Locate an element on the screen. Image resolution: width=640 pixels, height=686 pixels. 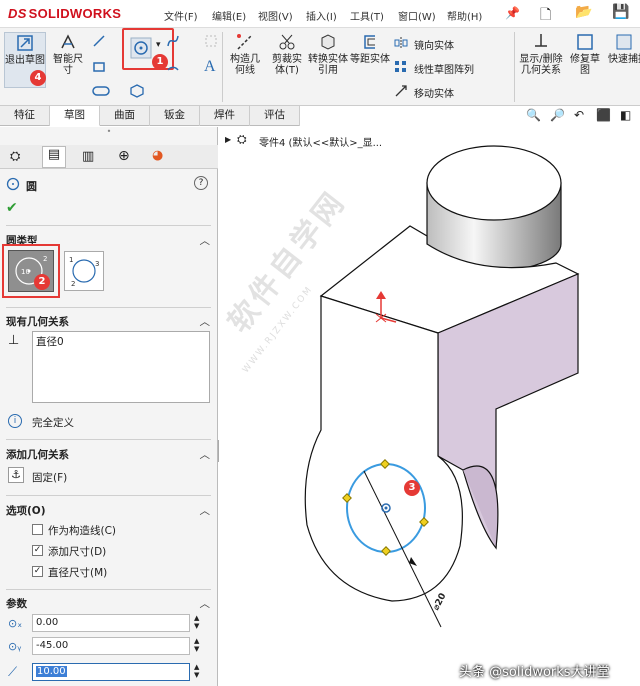
convert-entities-button: 转换实体引用 is located at coordinates (328, 54).